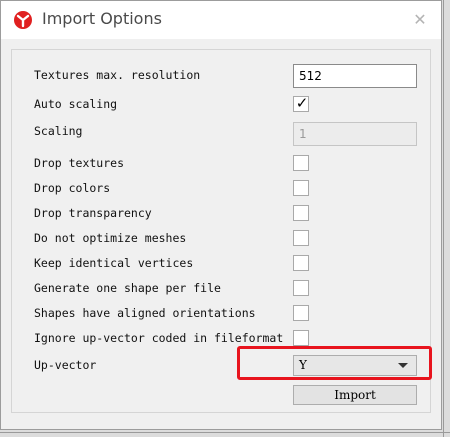 The height and width of the screenshot is (437, 450). Describe the element at coordinates (221, 164) in the screenshot. I see `option-drop-textures: Drop textures` at that location.